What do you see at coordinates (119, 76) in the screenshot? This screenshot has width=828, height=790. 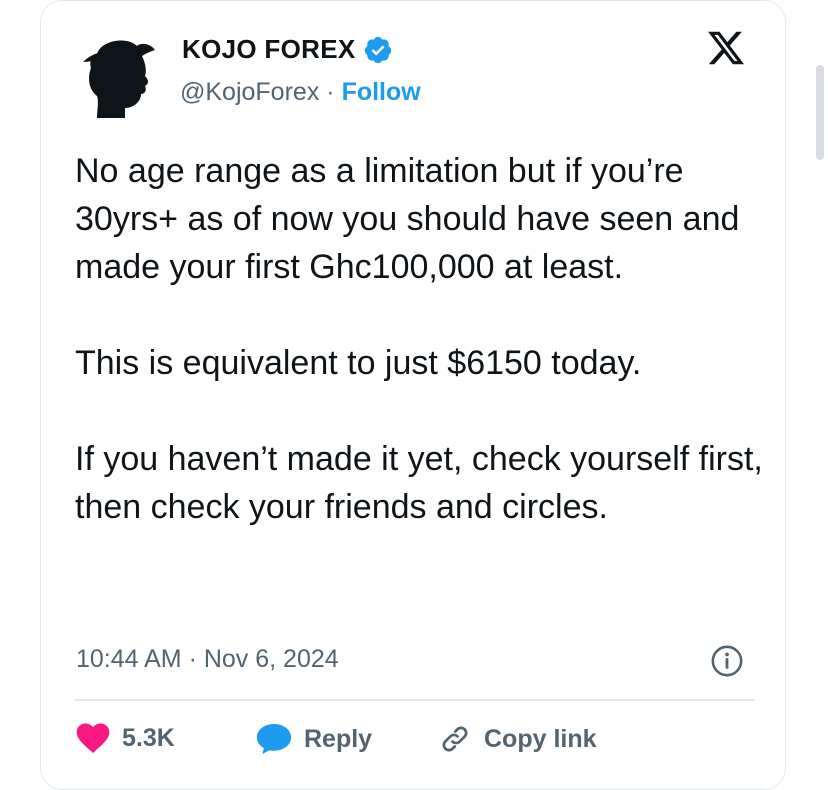 I see `avatar` at bounding box center [119, 76].